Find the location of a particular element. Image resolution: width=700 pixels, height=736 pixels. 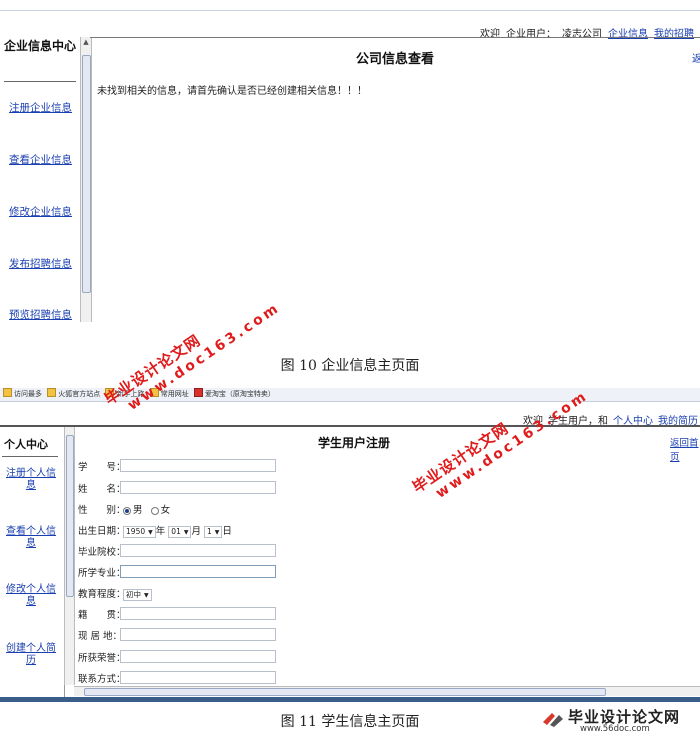

form-row-native: 籍 贯： is located at coordinates (177, 614).